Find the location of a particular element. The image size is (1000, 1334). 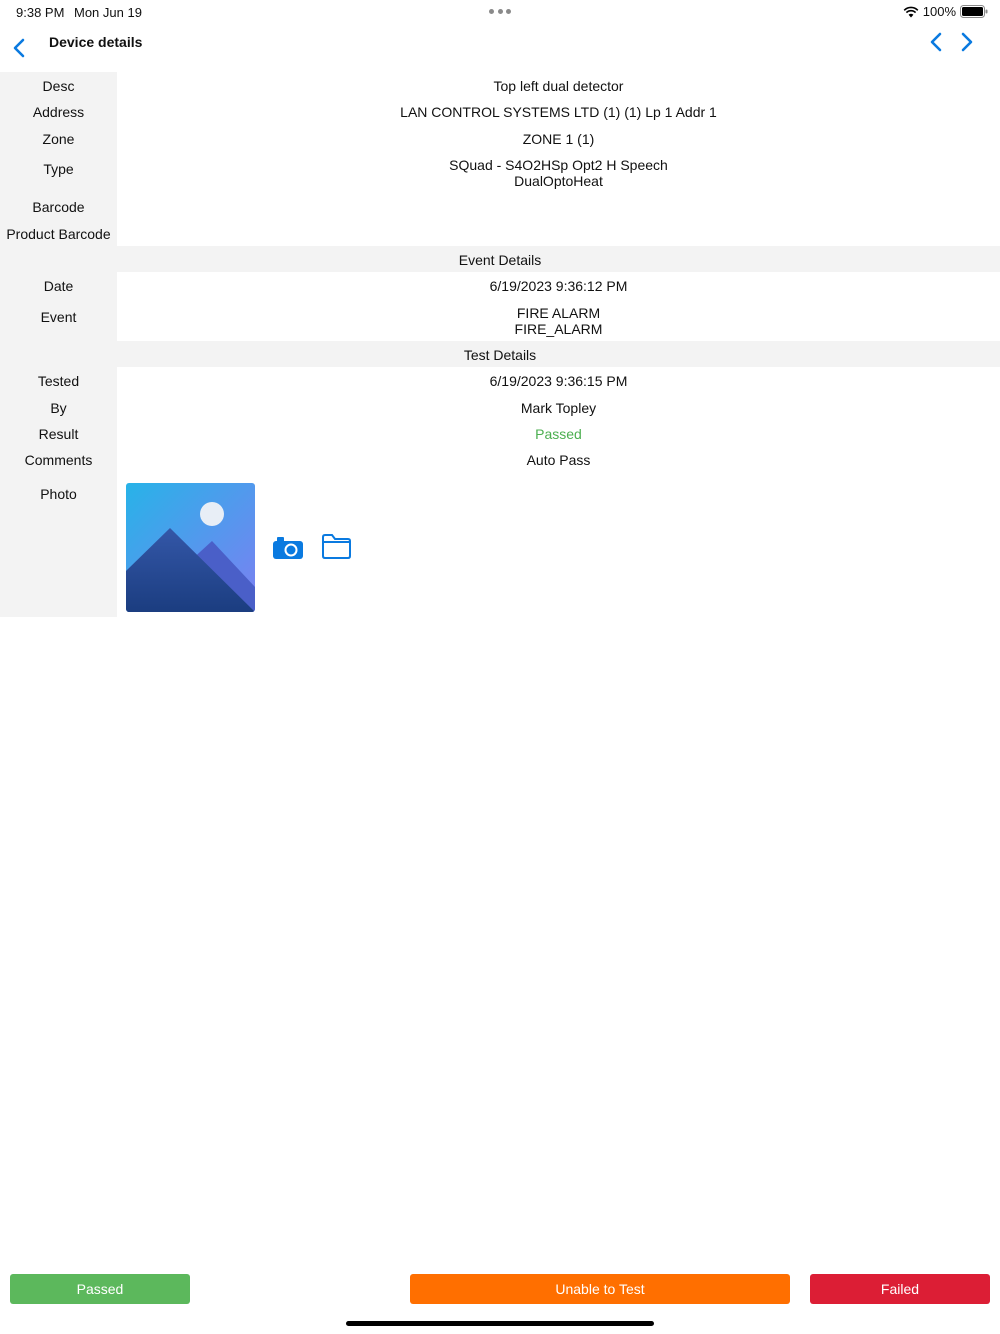

wifi-icon is located at coordinates (911, 11).